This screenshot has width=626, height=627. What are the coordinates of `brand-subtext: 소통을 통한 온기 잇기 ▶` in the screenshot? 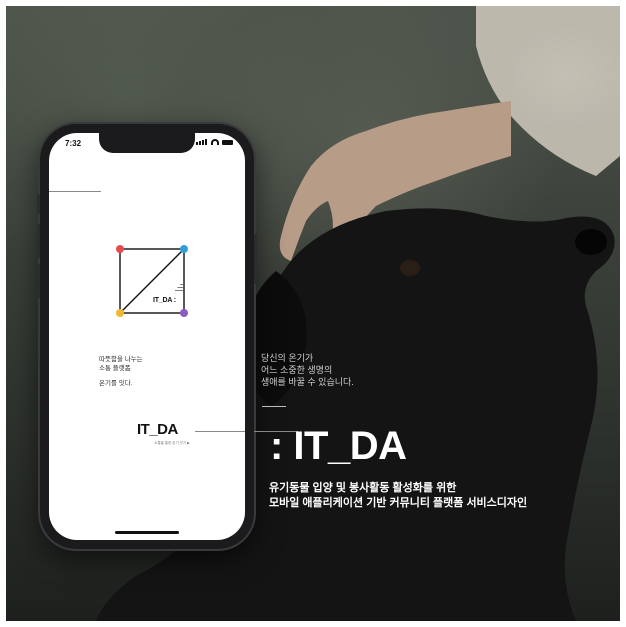 It's located at (172, 443).